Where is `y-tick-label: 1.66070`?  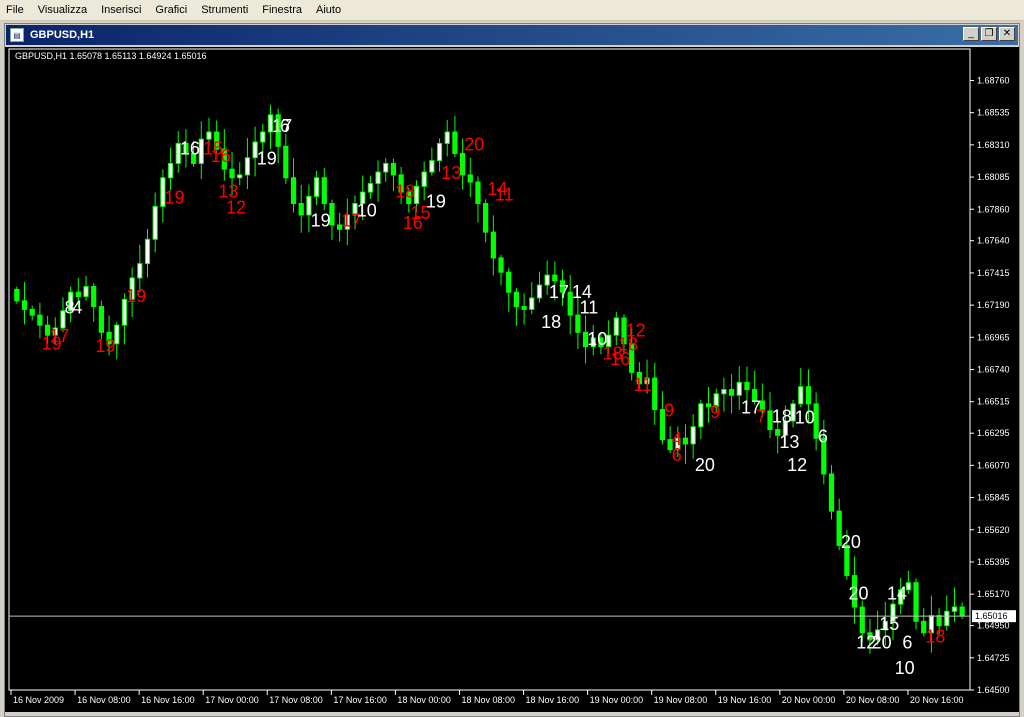 y-tick-label: 1.66070 is located at coordinates (993, 465).